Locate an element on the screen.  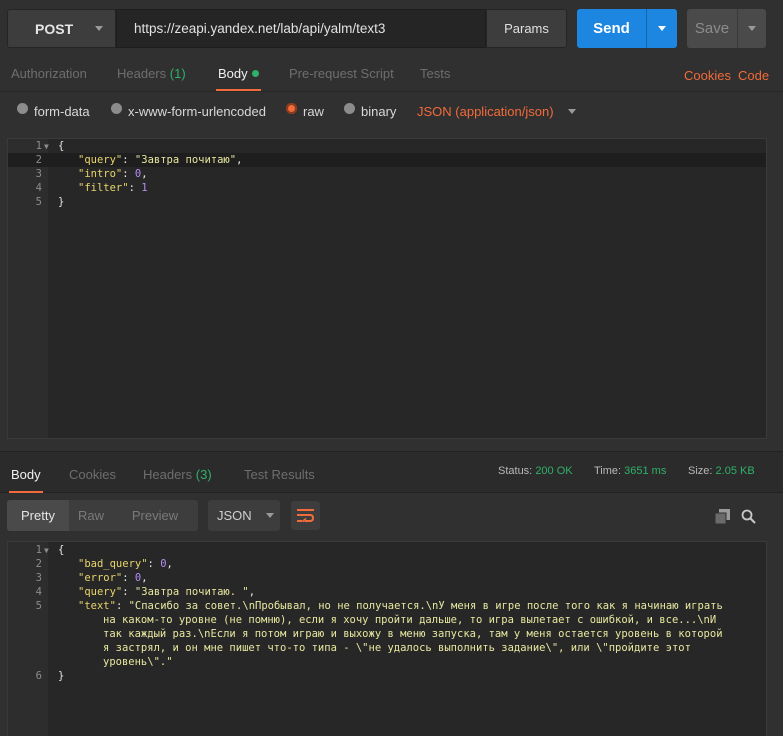
method-label: POST is located at coordinates (54, 28).